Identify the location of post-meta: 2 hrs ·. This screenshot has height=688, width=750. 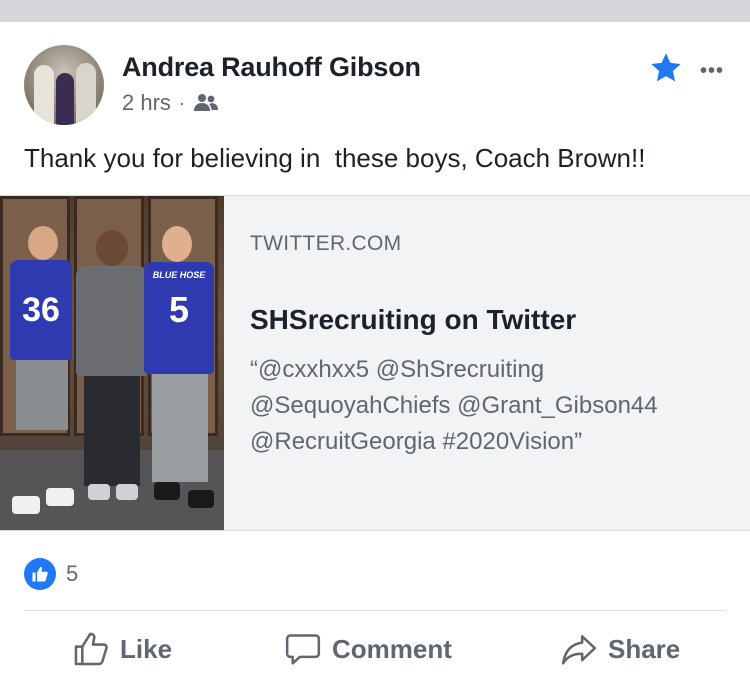
(170, 103).